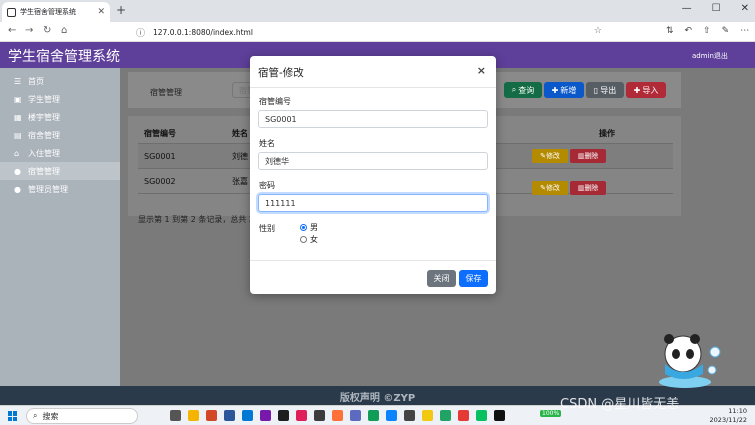  I want to click on outlook-icon, so click(247, 415).